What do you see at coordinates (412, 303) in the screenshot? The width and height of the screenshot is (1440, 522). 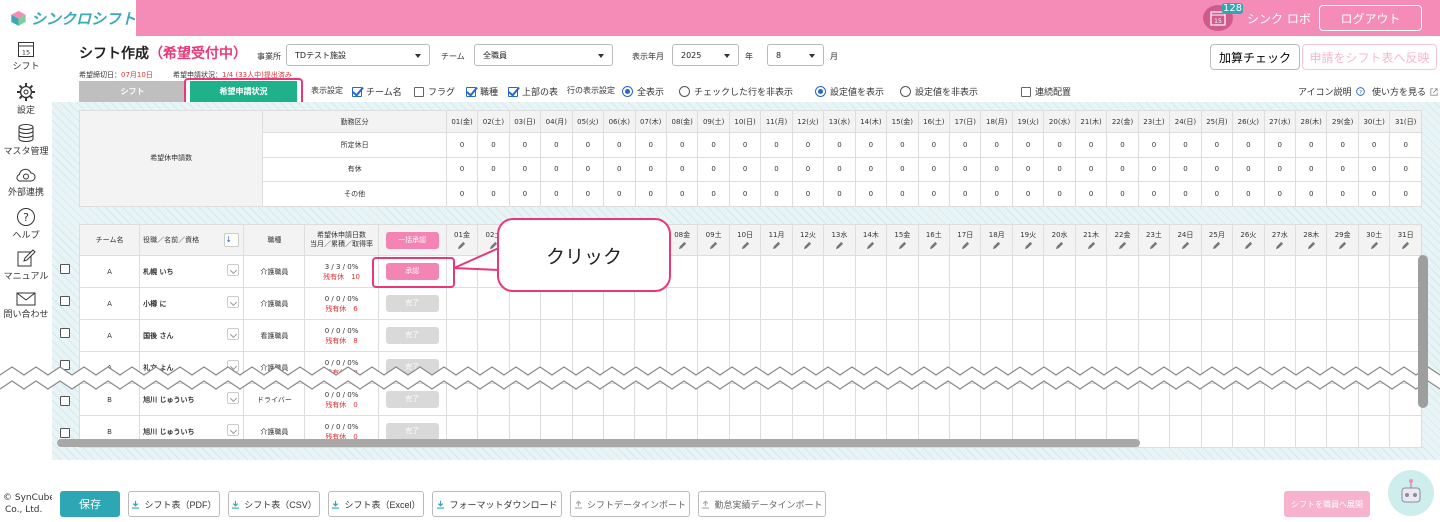 I see `completed-button: 完了` at bounding box center [412, 303].